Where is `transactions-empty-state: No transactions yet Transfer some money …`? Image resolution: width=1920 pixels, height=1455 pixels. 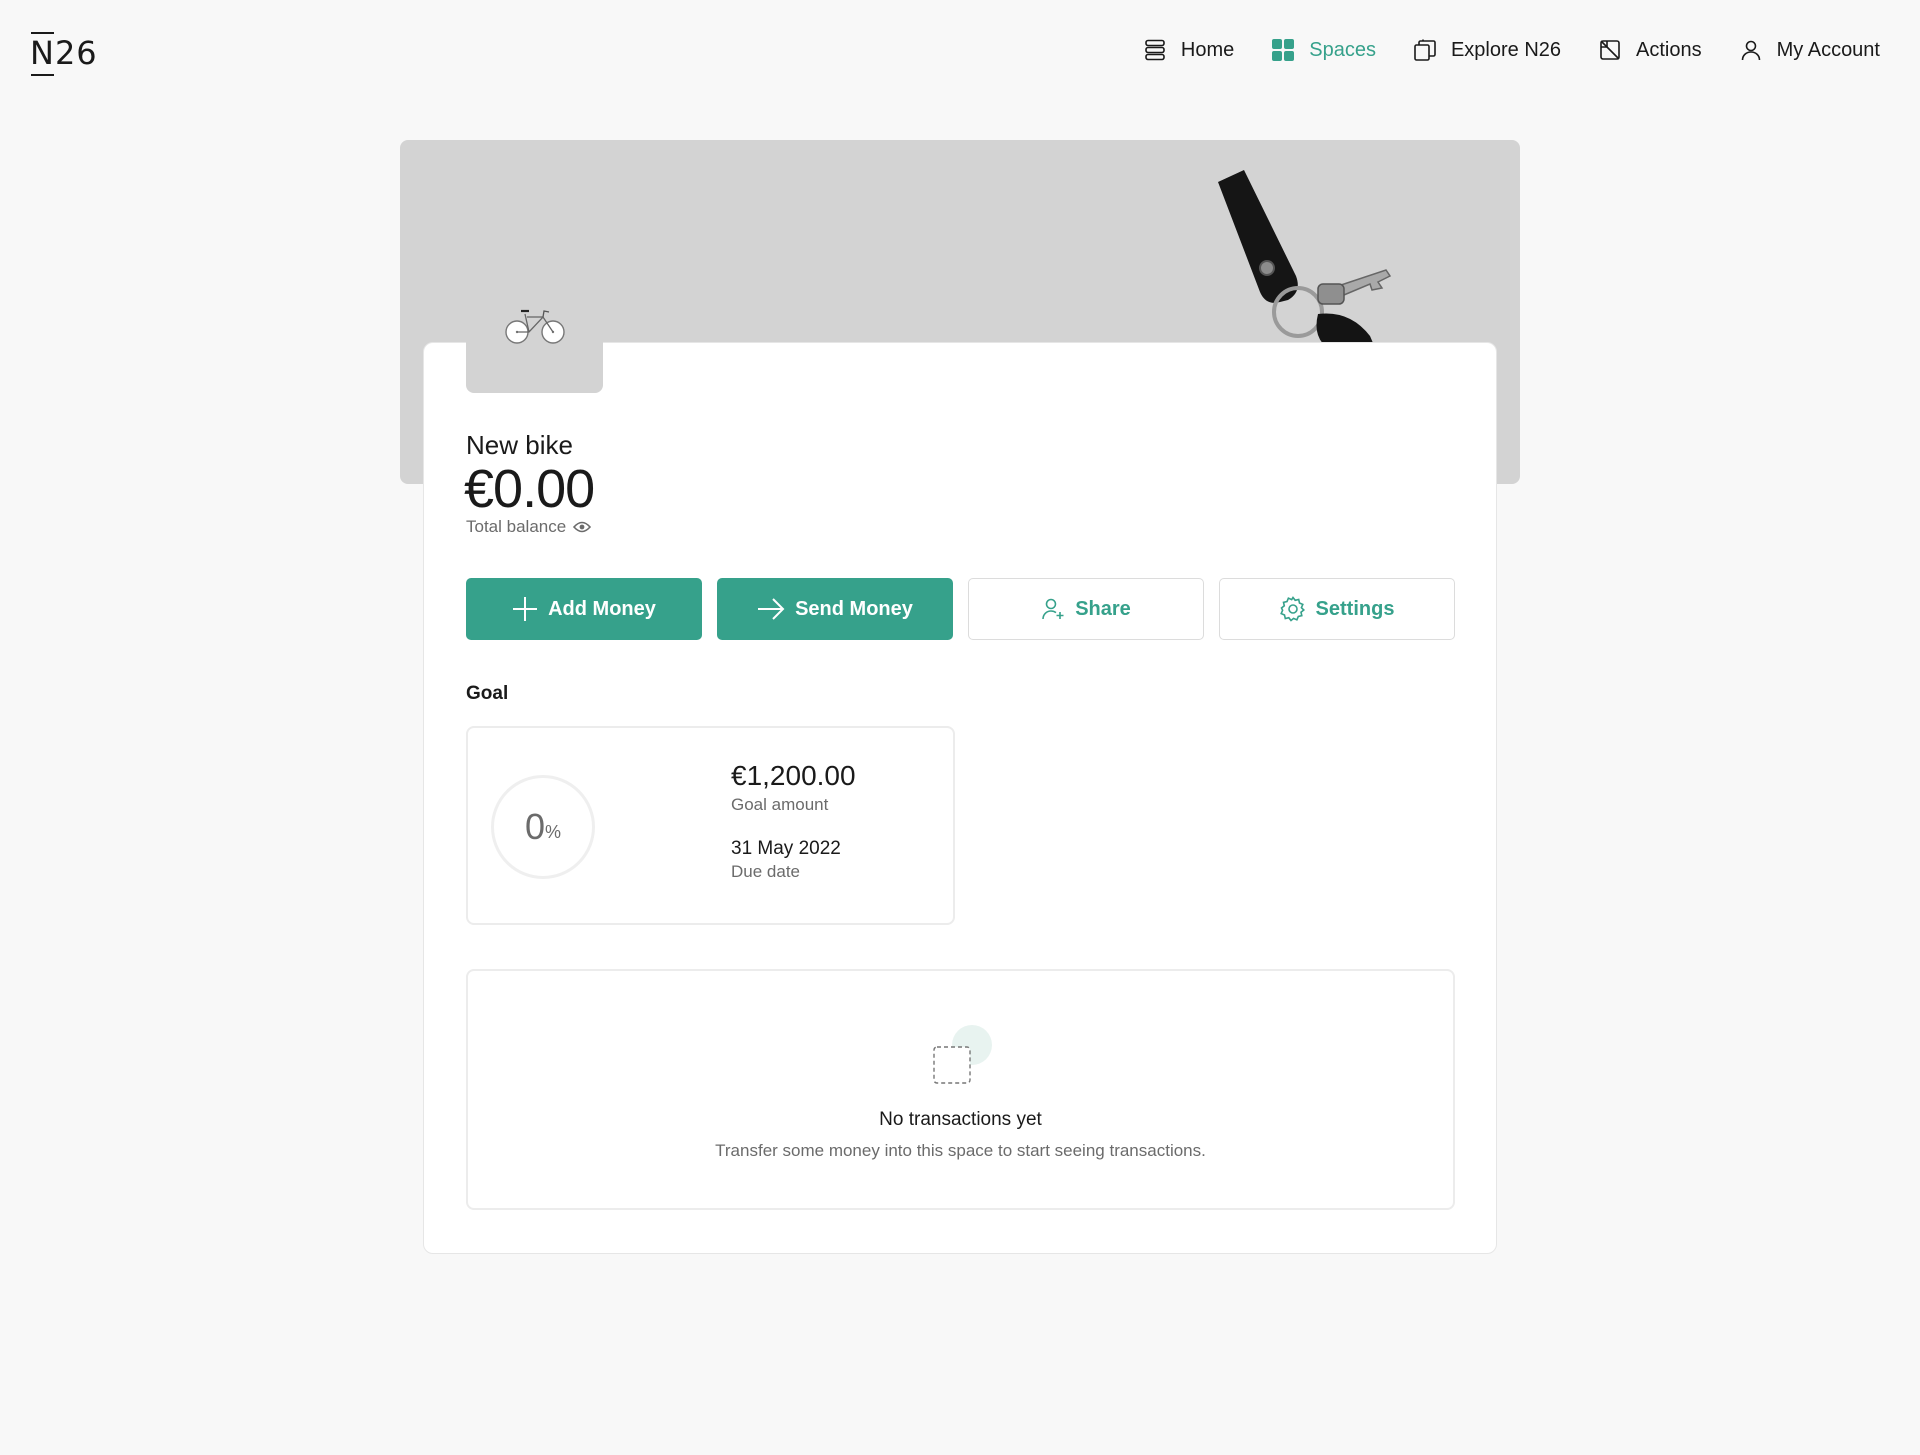 transactions-empty-state: No transactions yet Transfer some money … is located at coordinates (960, 1089).